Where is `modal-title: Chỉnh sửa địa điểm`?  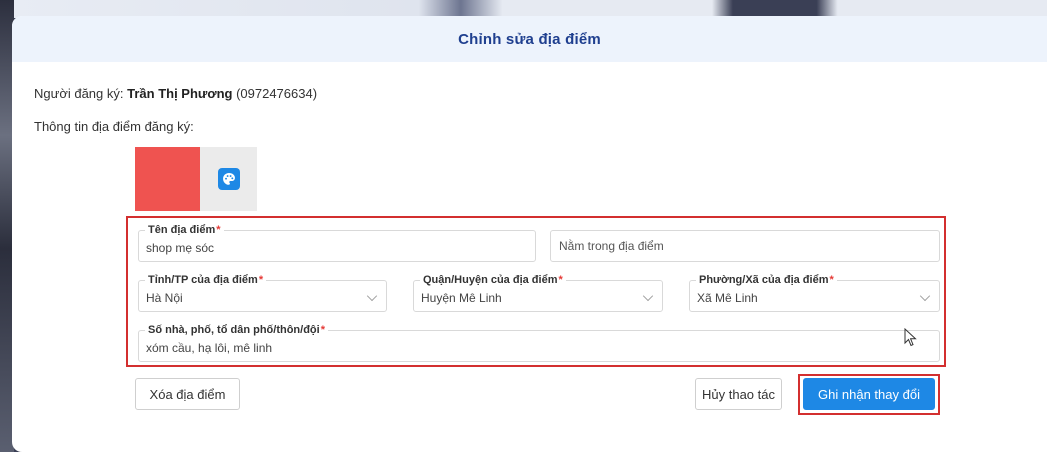
modal-title: Chỉnh sửa địa điểm is located at coordinates (529, 39).